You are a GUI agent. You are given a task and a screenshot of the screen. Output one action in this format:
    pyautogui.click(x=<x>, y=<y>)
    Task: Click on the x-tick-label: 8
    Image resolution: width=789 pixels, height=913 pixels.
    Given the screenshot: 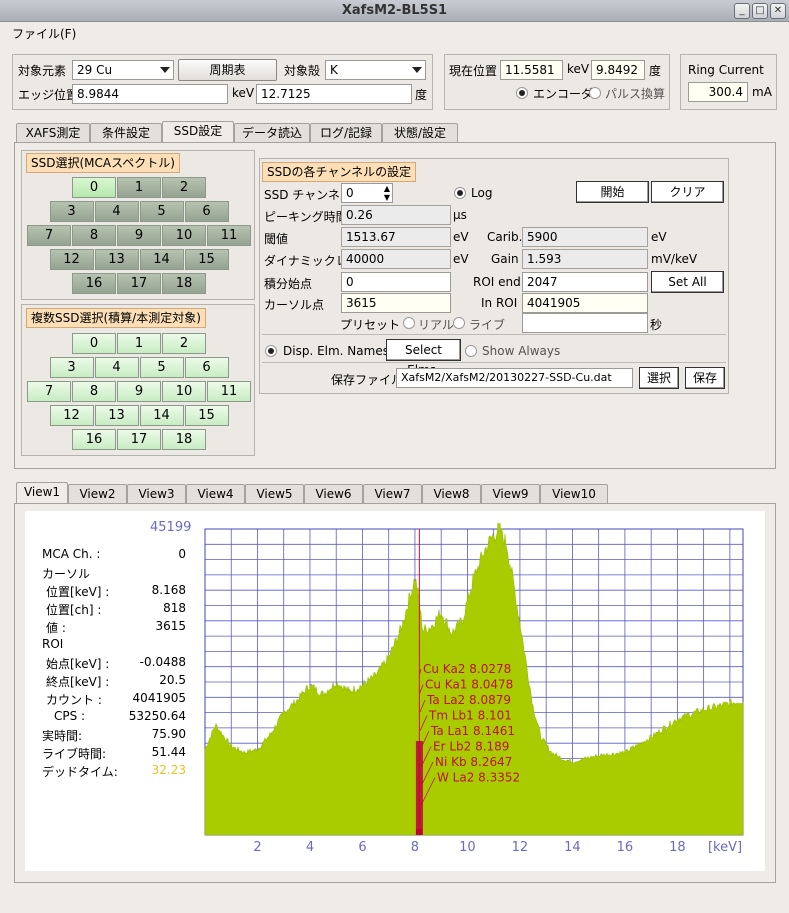 What is the action you would take?
    pyautogui.click(x=415, y=847)
    